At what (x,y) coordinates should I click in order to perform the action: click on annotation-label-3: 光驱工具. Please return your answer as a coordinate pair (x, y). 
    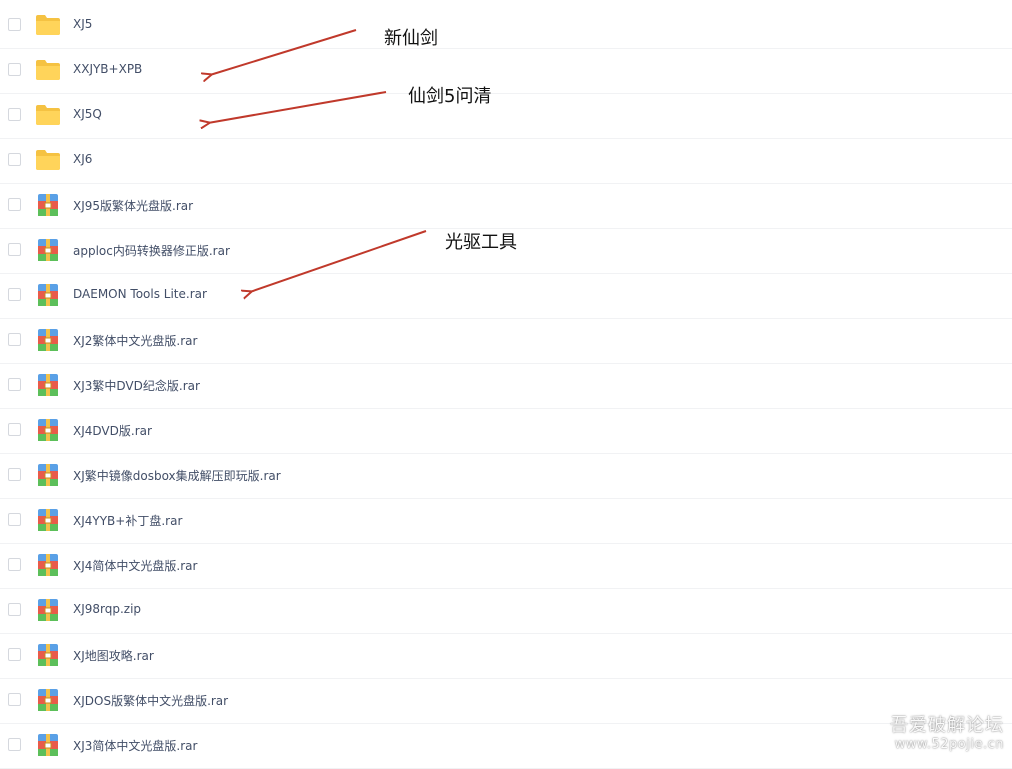
    Looking at the image, I should click on (481, 242).